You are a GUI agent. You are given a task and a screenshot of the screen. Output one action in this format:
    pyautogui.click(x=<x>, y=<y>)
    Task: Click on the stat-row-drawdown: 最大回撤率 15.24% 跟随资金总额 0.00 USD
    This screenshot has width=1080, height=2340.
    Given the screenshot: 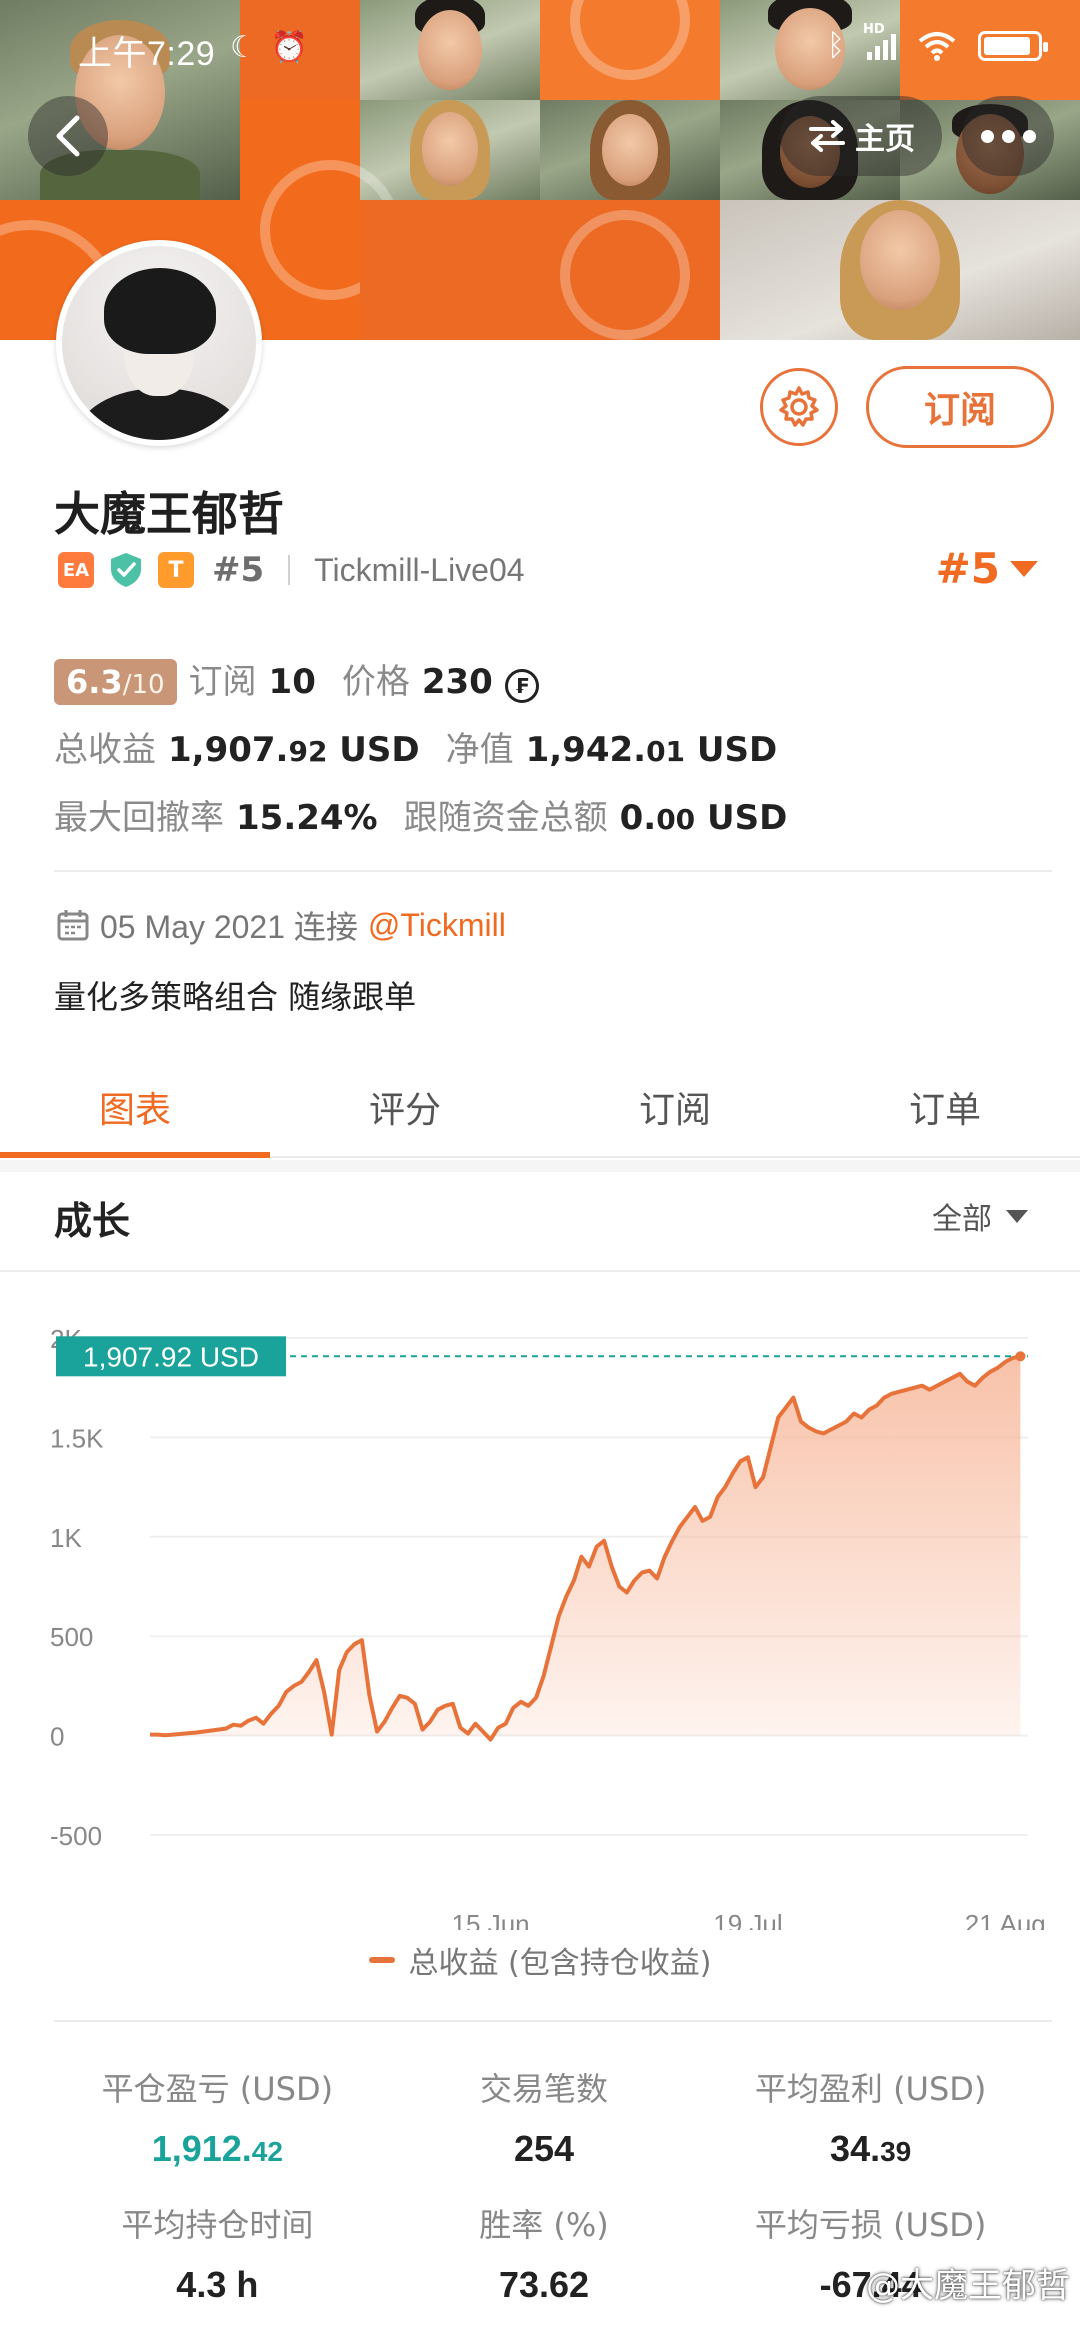 What is the action you would take?
    pyautogui.click(x=544, y=814)
    